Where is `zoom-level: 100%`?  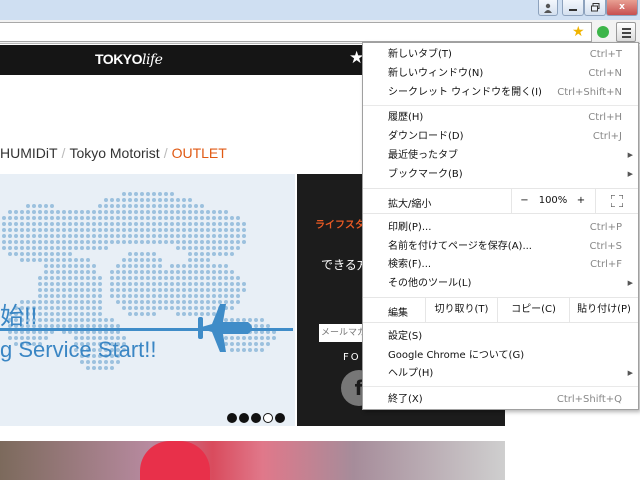 zoom-level: 100% is located at coordinates (553, 200).